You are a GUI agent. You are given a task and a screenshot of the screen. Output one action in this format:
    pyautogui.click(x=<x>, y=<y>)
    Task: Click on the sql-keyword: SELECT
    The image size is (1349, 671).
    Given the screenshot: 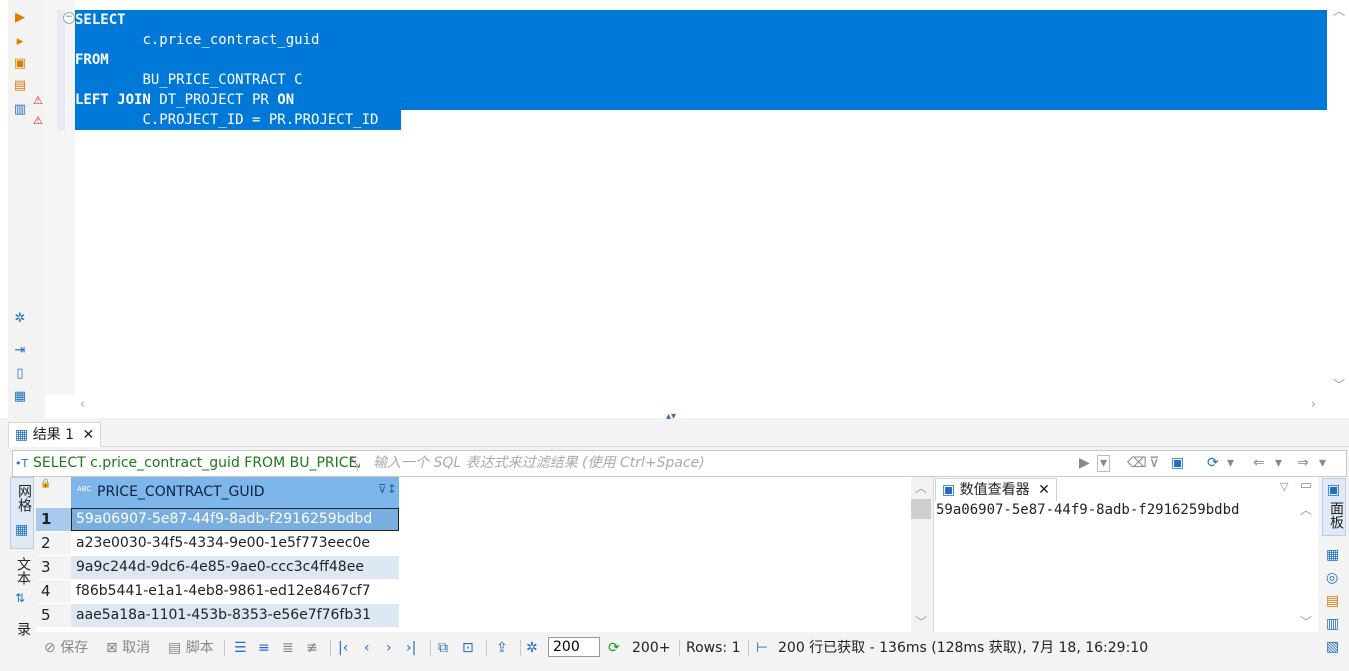 What is the action you would take?
    pyautogui.click(x=100, y=20)
    